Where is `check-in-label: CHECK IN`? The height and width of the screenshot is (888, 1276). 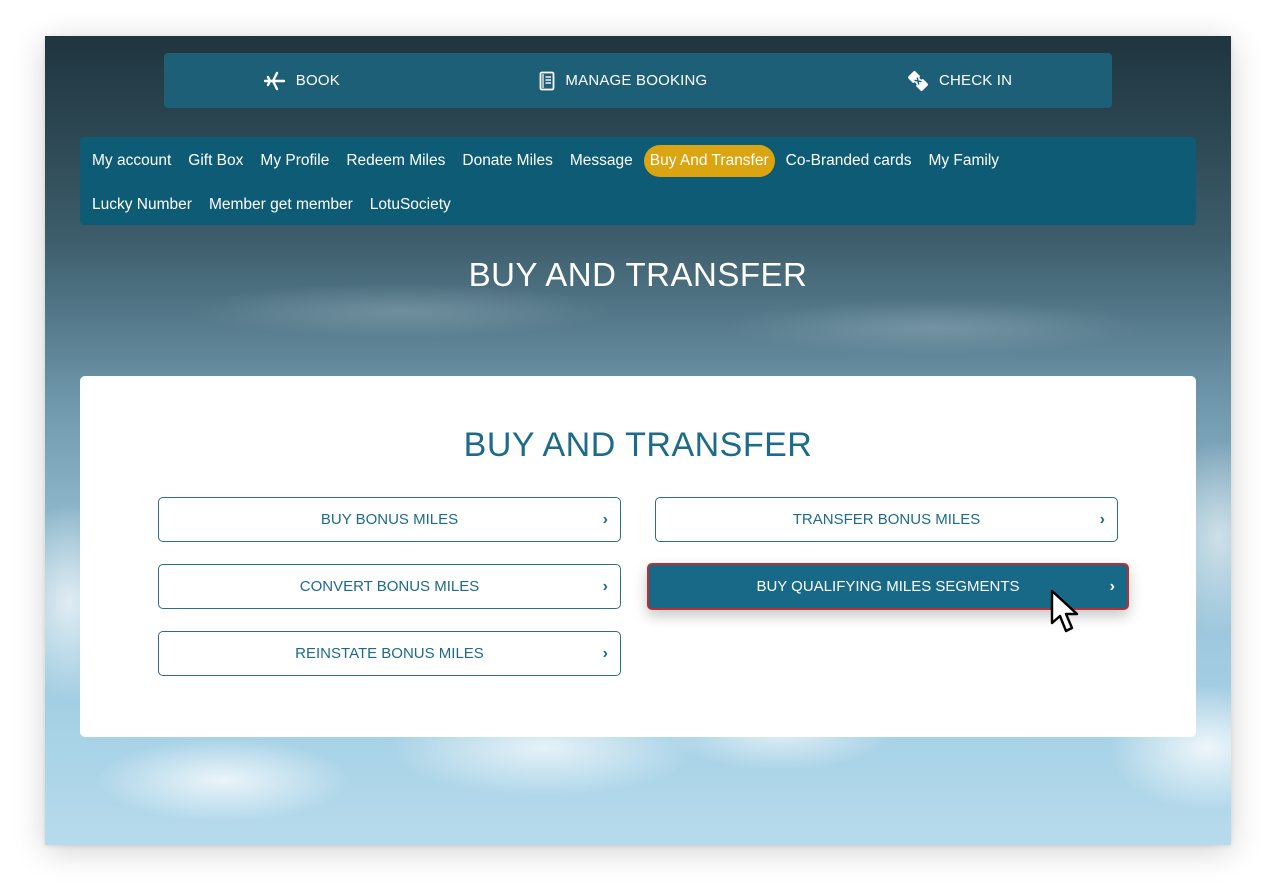
check-in-label: CHECK IN is located at coordinates (975, 80).